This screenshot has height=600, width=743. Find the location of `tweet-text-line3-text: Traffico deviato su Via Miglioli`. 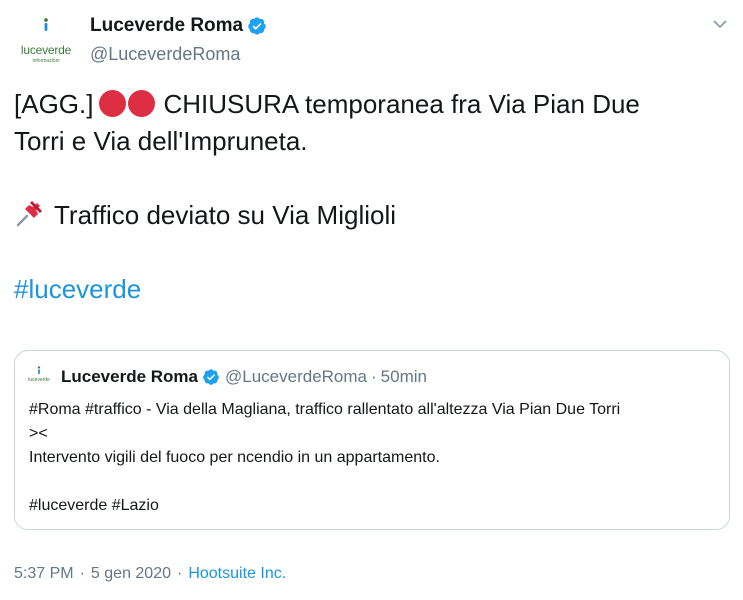

tweet-text-line3-text: Traffico deviato su Via Miglioli is located at coordinates (225, 215).